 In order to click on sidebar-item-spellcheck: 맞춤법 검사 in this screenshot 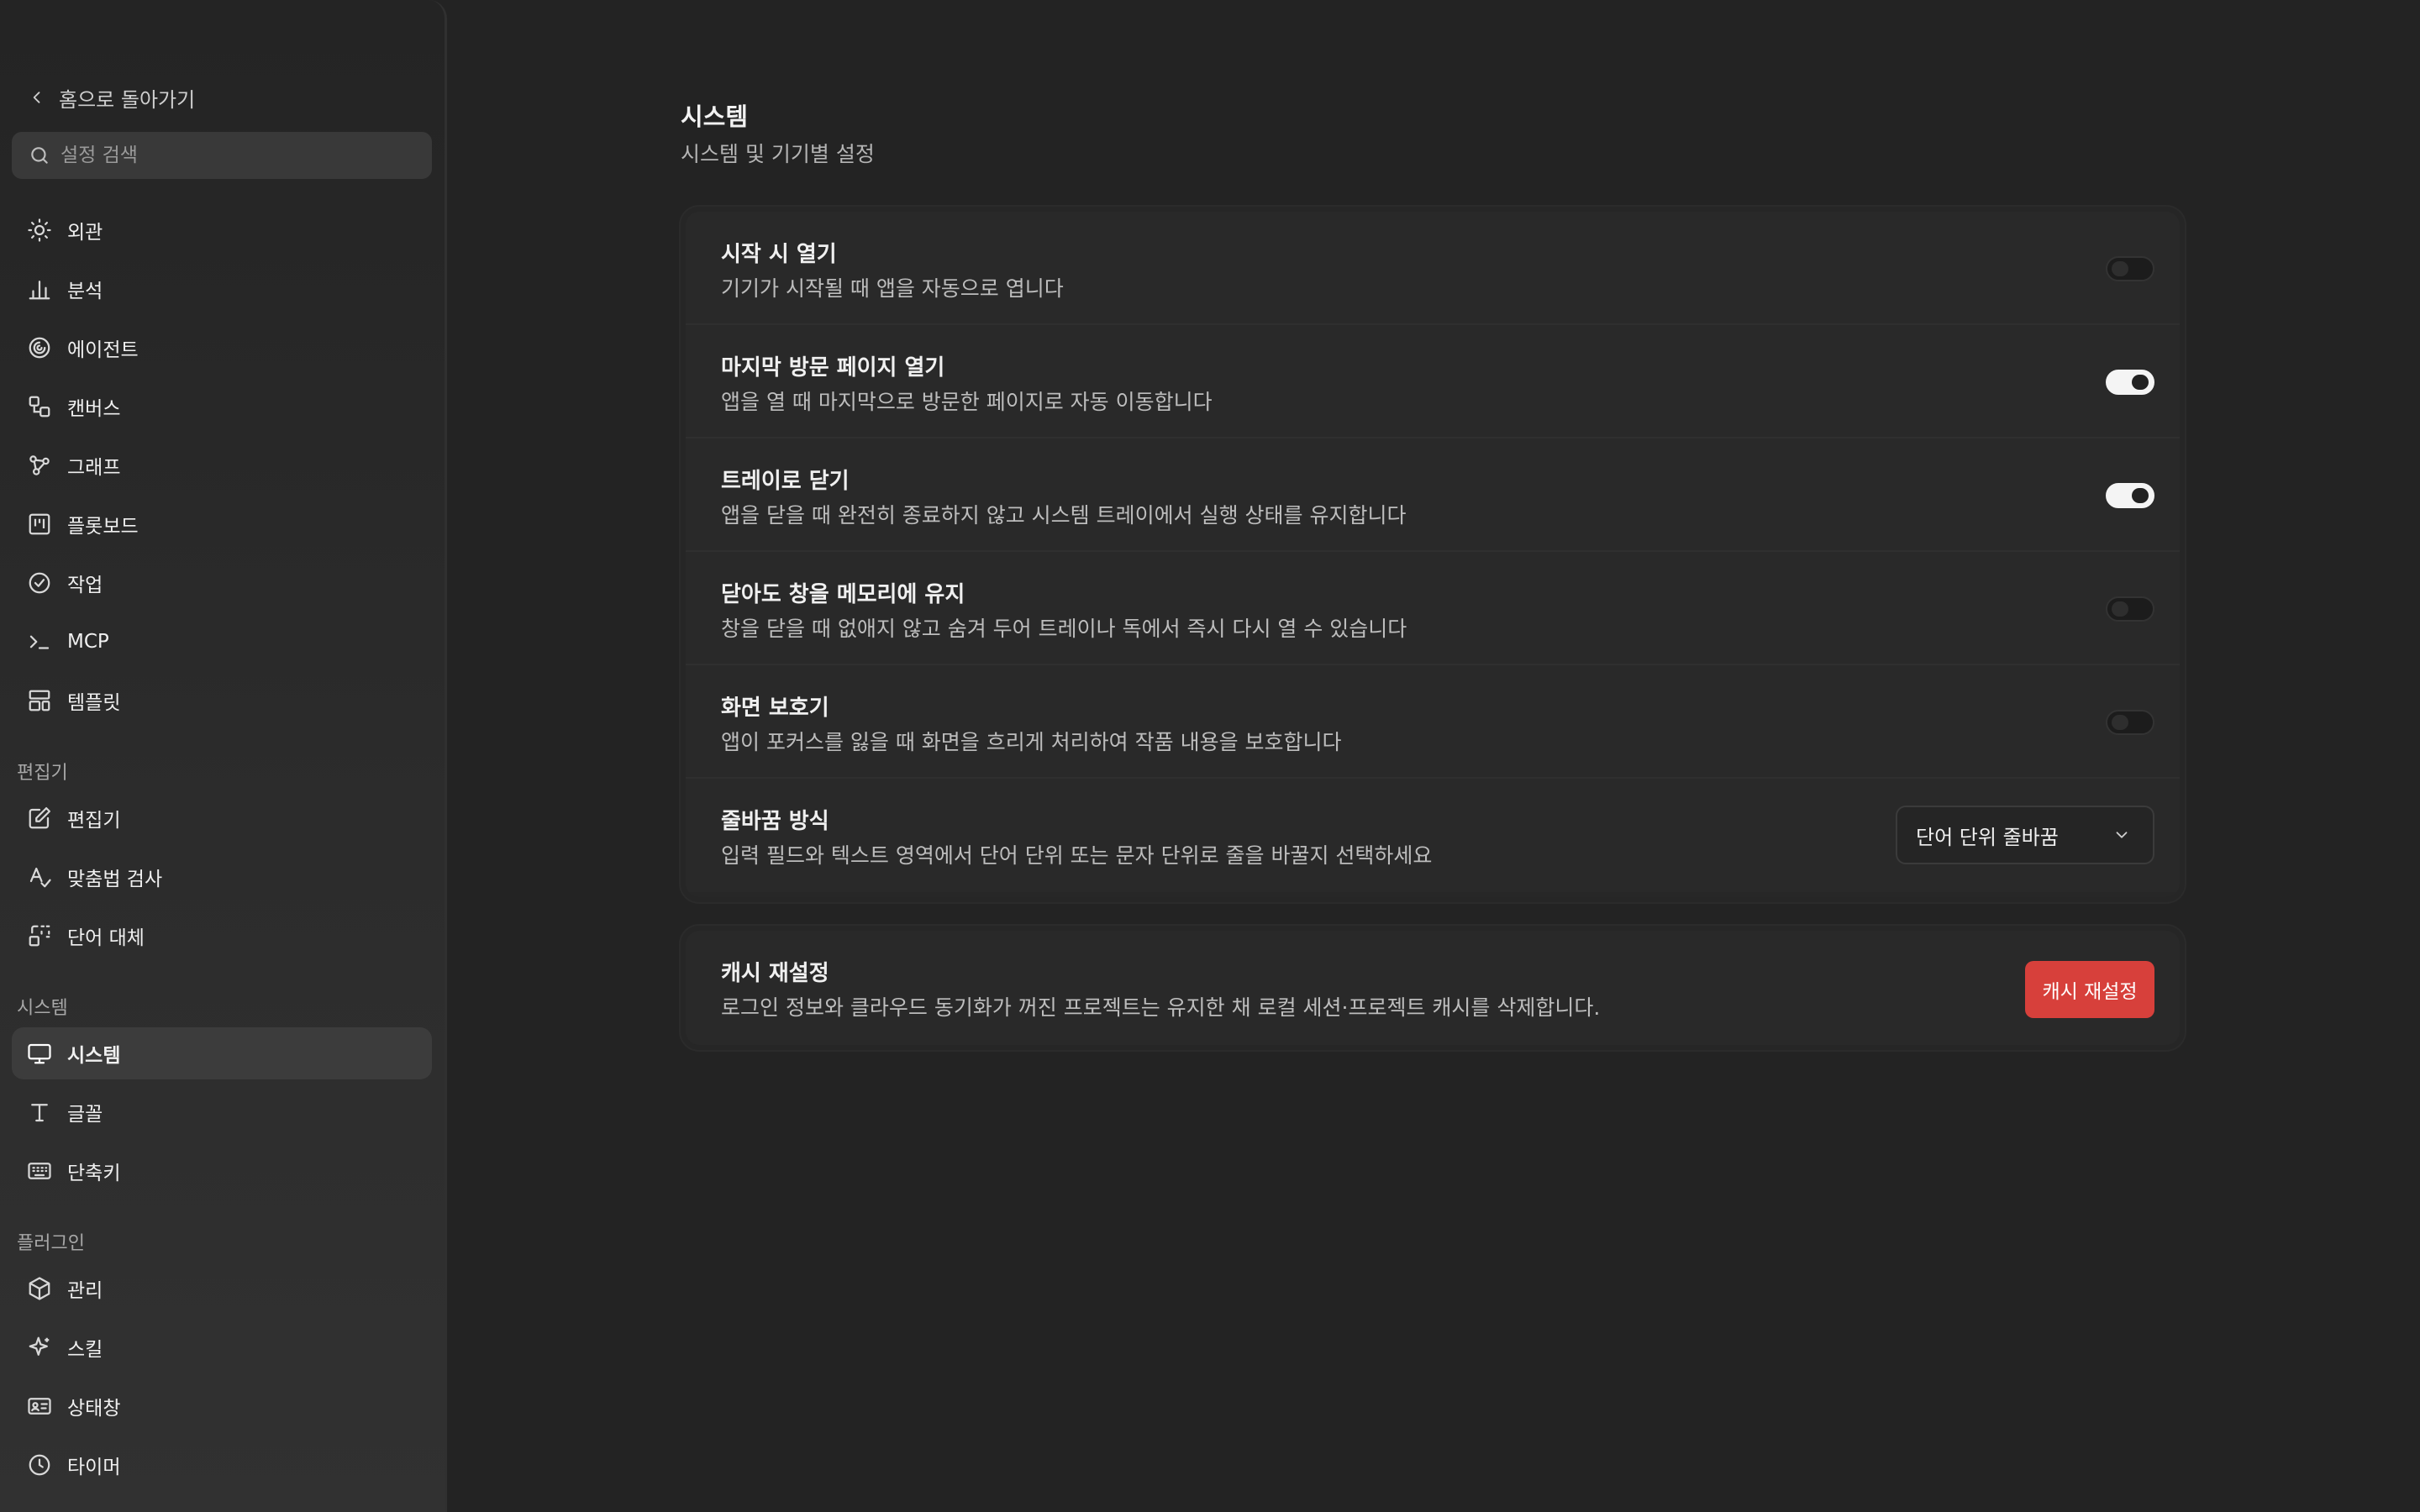, I will do `click(222, 877)`.